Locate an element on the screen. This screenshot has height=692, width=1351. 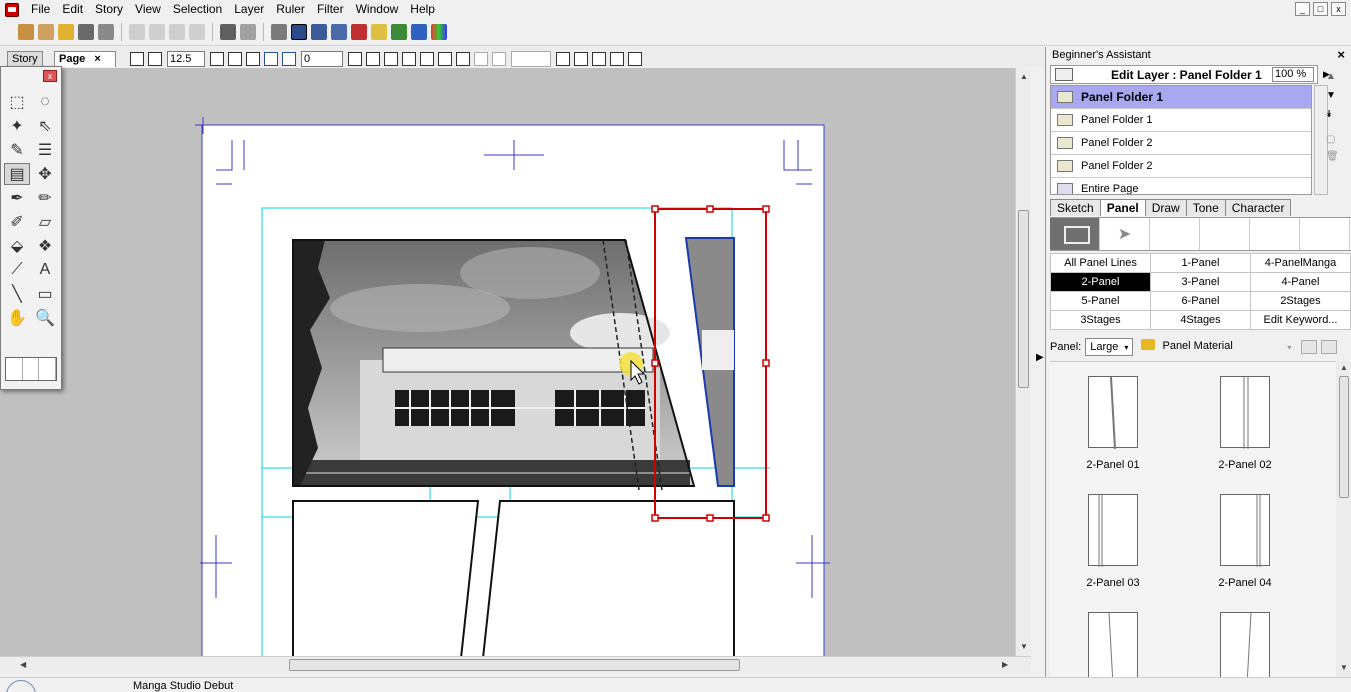
clear-icon is located at coordinates (197, 32).